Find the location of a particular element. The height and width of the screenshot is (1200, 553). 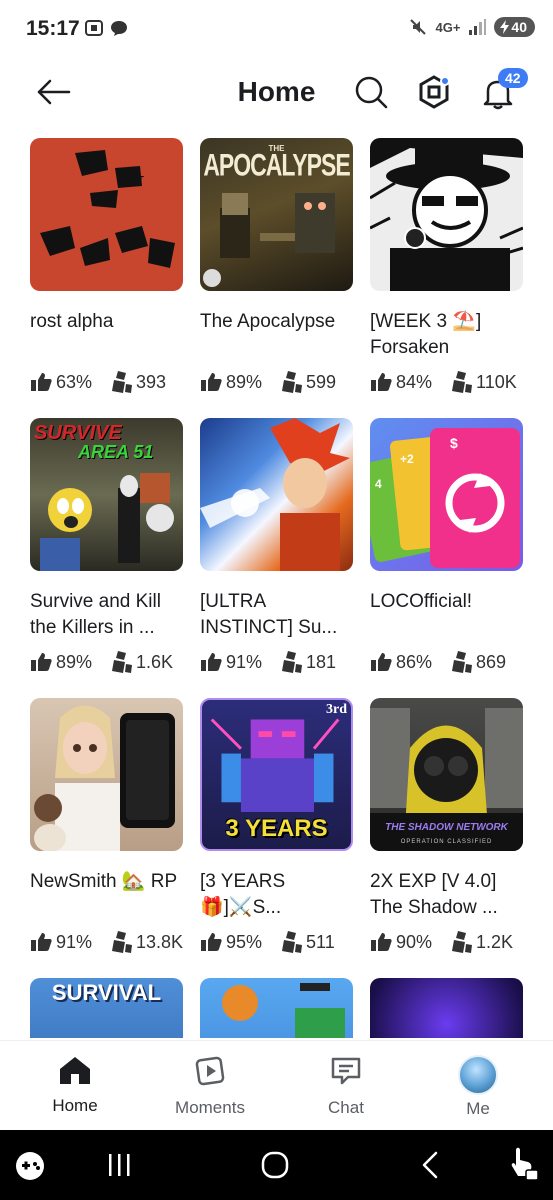

avatar is located at coordinates (478, 1075).